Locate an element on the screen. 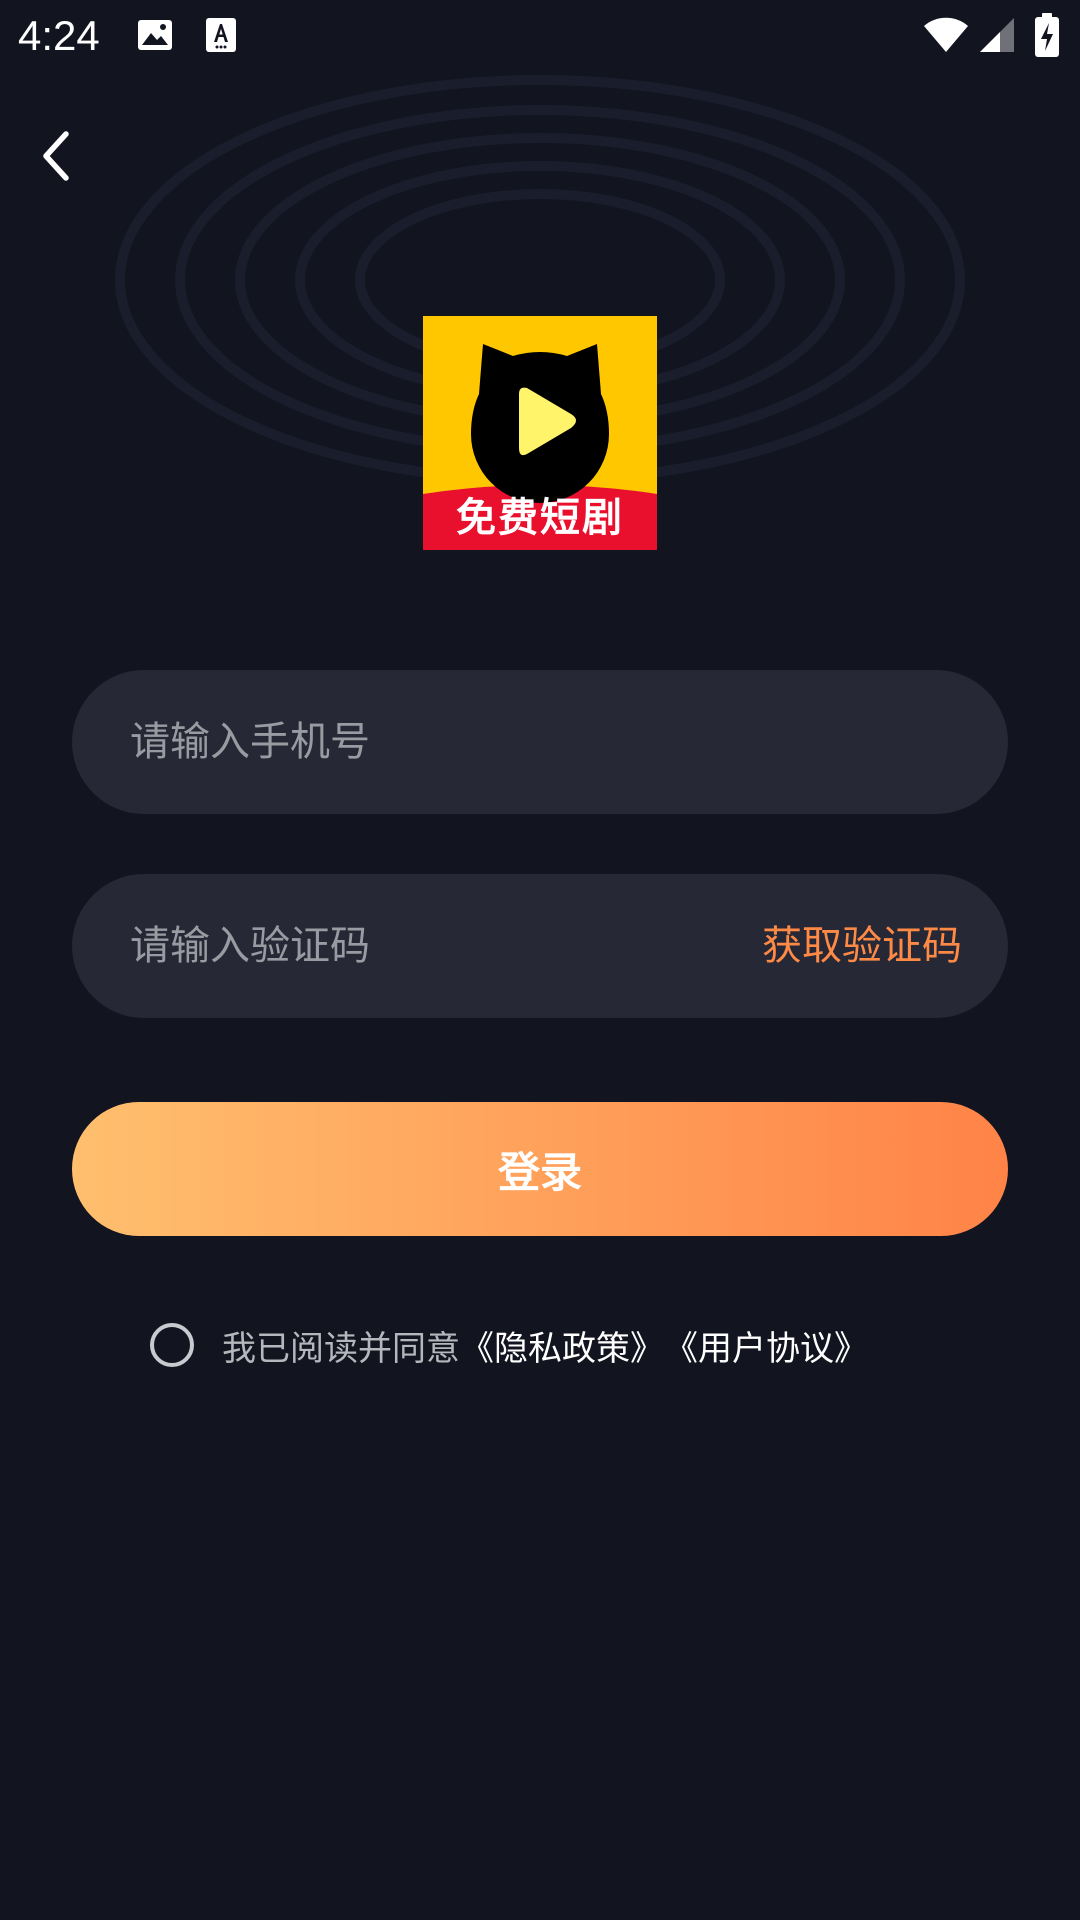 This screenshot has width=1080, height=1920. chevron-left-icon is located at coordinates (56, 156).